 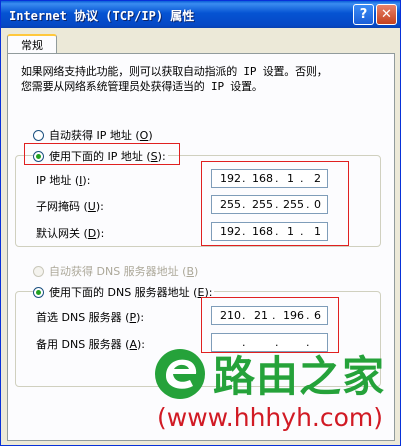 I want to click on alternate-dns-label: 备用 DNS 服务器 (A):, so click(x=91, y=344).